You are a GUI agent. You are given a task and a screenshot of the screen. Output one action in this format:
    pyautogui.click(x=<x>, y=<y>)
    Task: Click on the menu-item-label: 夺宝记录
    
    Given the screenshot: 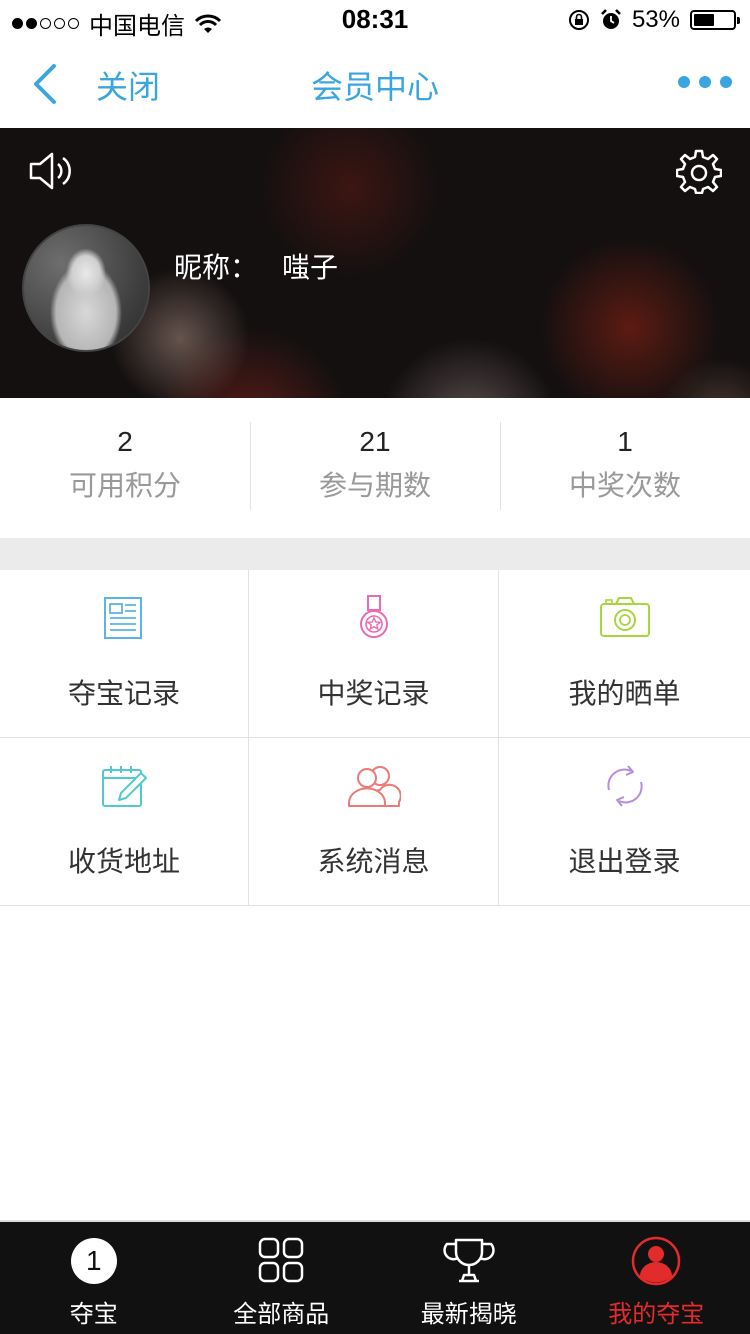 What is the action you would take?
    pyautogui.click(x=123, y=693)
    